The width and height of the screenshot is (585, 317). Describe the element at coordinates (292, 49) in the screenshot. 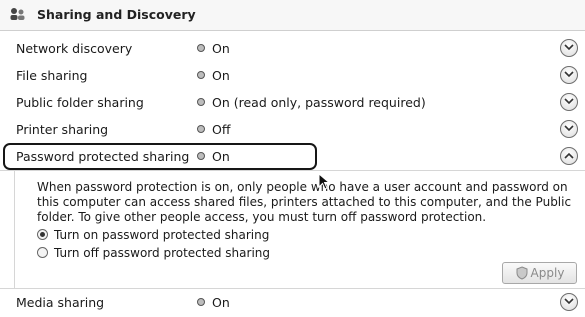

I see `setting-row-network-discovery: Network discovery On` at that location.